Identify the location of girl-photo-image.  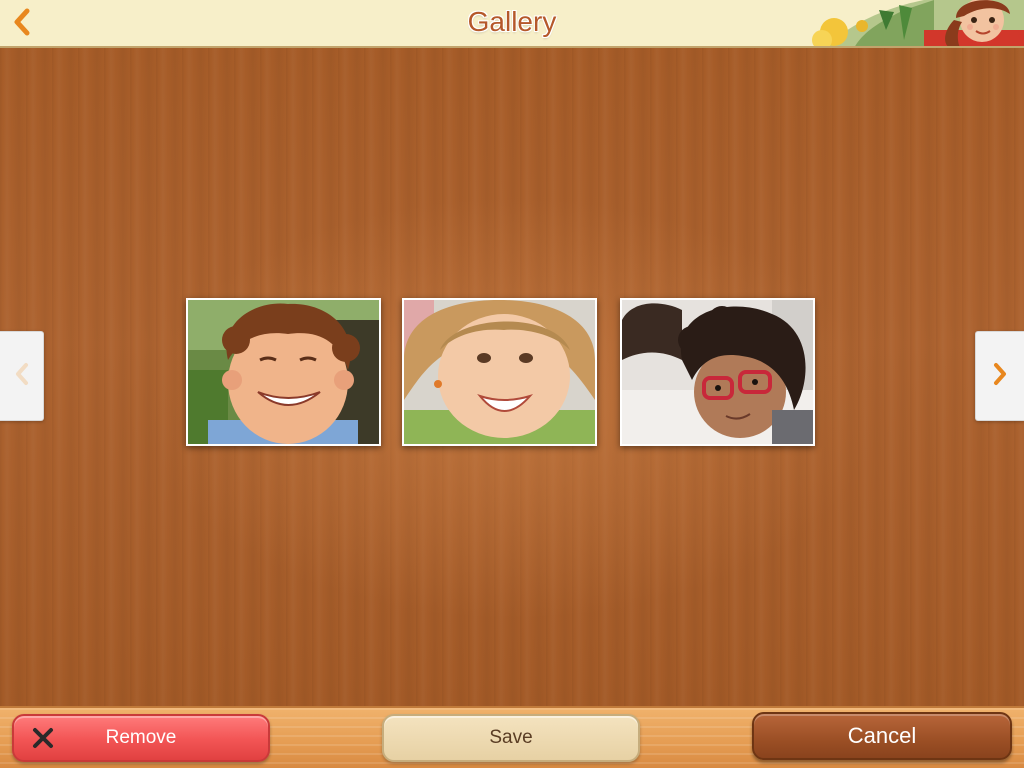
(499, 372).